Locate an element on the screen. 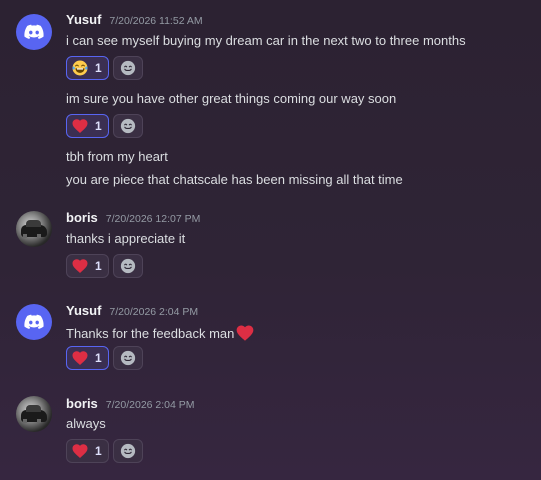  message-header: boris 7/20/2026 12:07 PM is located at coordinates (133, 219).